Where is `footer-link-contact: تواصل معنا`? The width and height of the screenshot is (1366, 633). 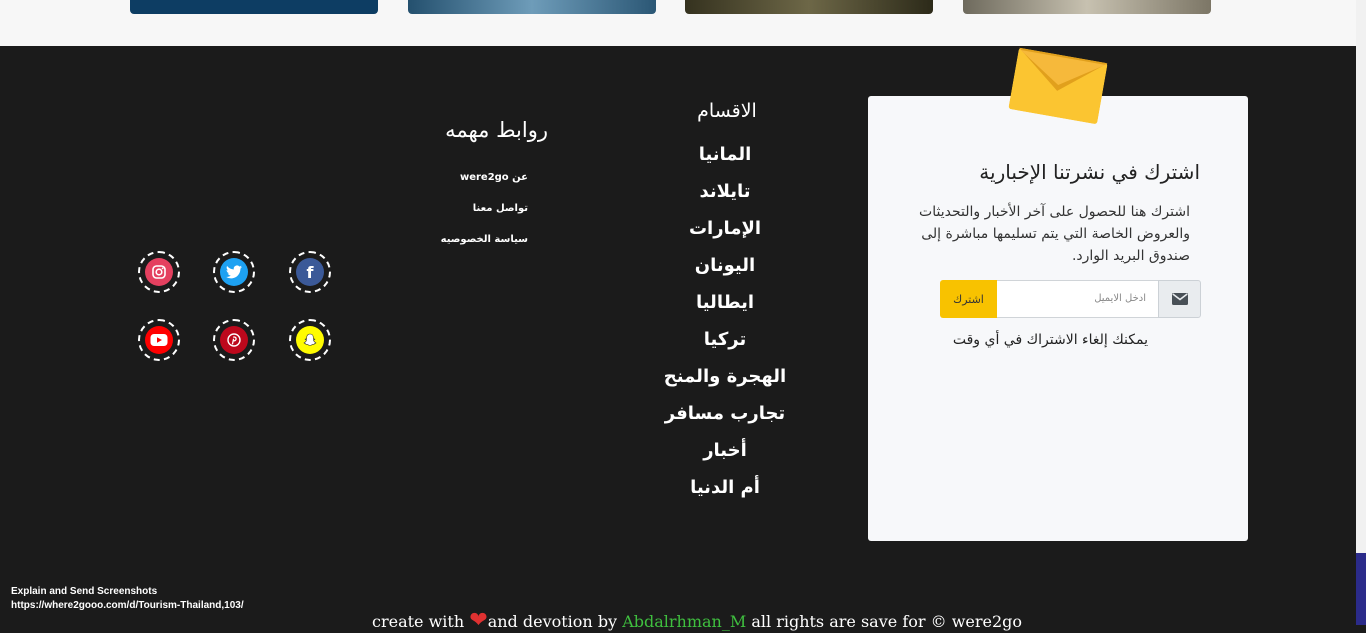 footer-link-contact: تواصل معنا is located at coordinates (464, 216).